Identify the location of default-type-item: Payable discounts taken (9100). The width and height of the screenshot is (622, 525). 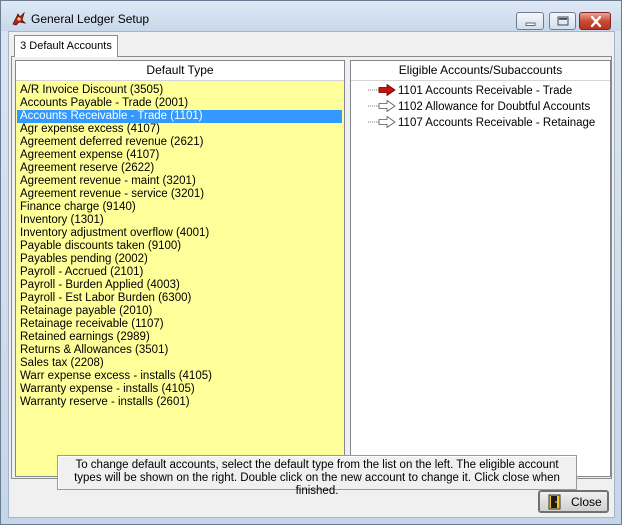
(179, 246).